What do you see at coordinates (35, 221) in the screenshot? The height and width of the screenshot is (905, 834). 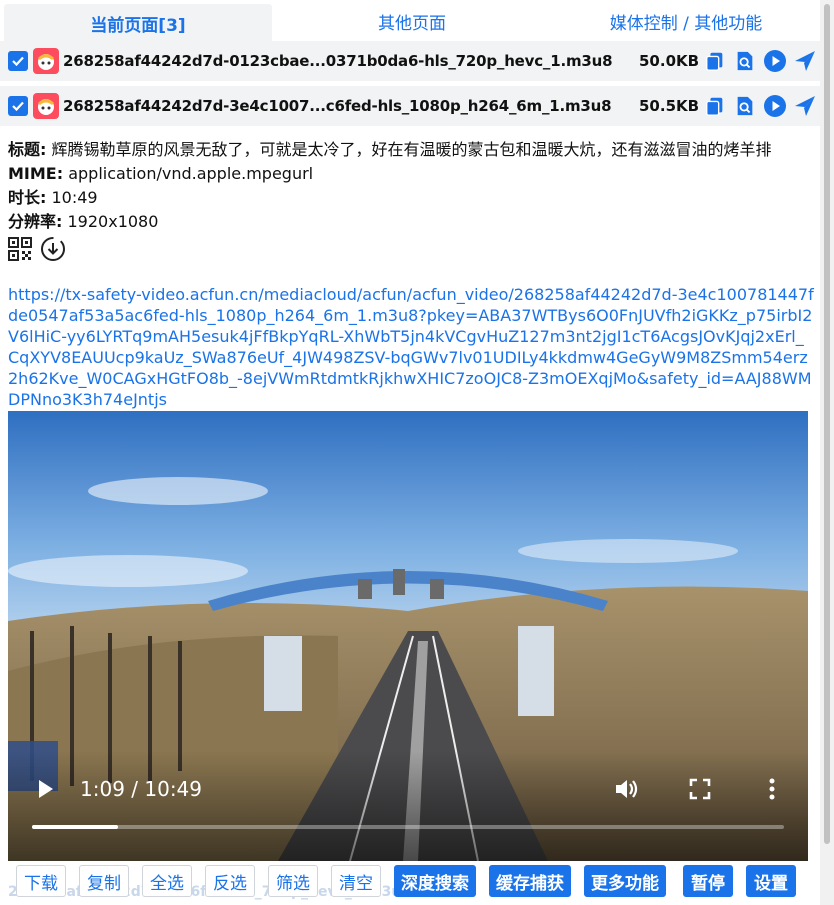 I see `resolution-label: 分辨率:` at bounding box center [35, 221].